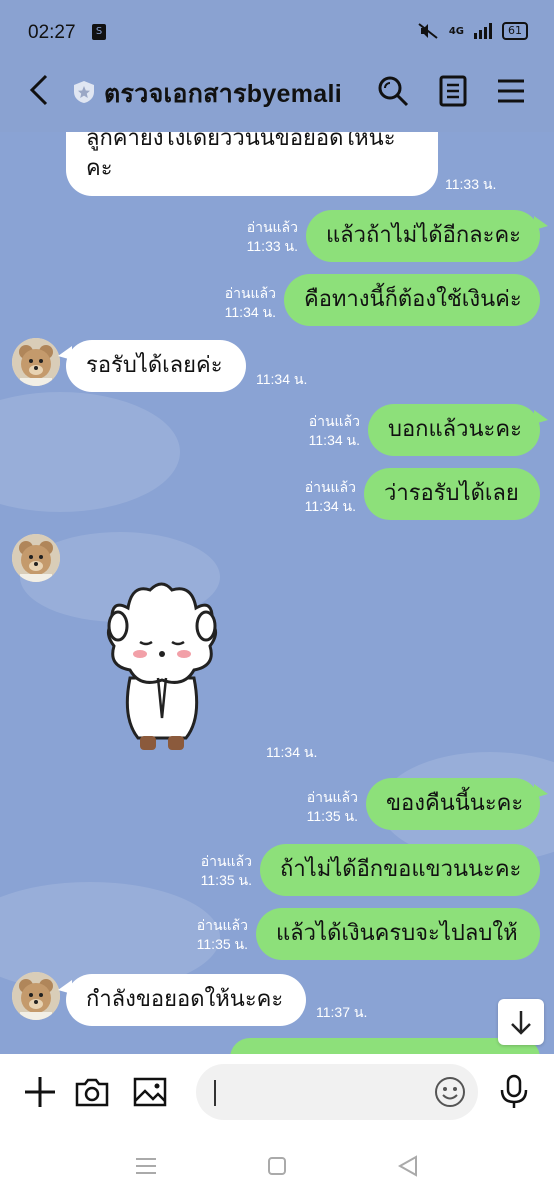 The width and height of the screenshot is (554, 1200). I want to click on message-text: กำลังขอยอดให้นะคะ, so click(185, 999).